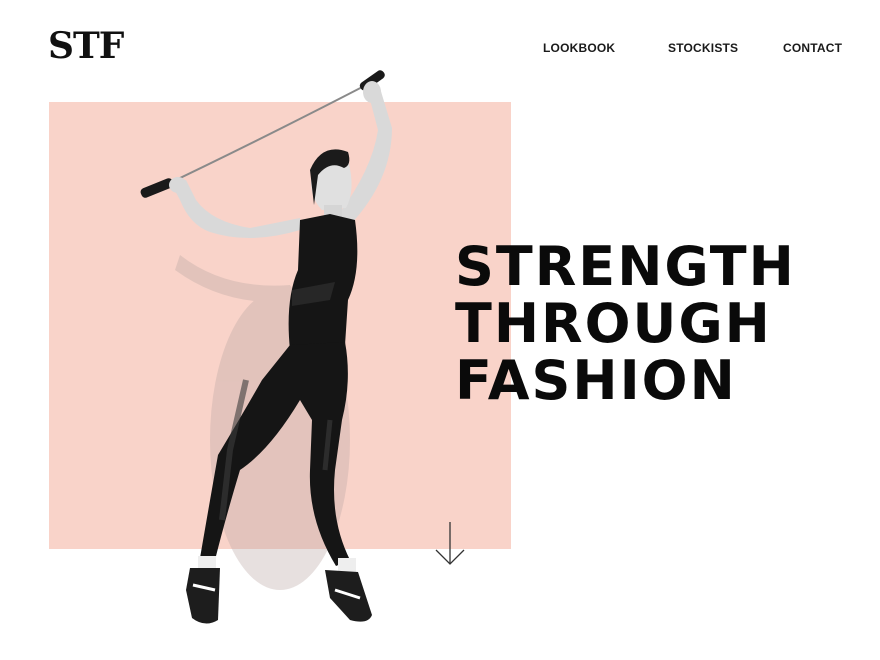  I want to click on nav-link-lookbook: LOOKBOOK, so click(579, 48).